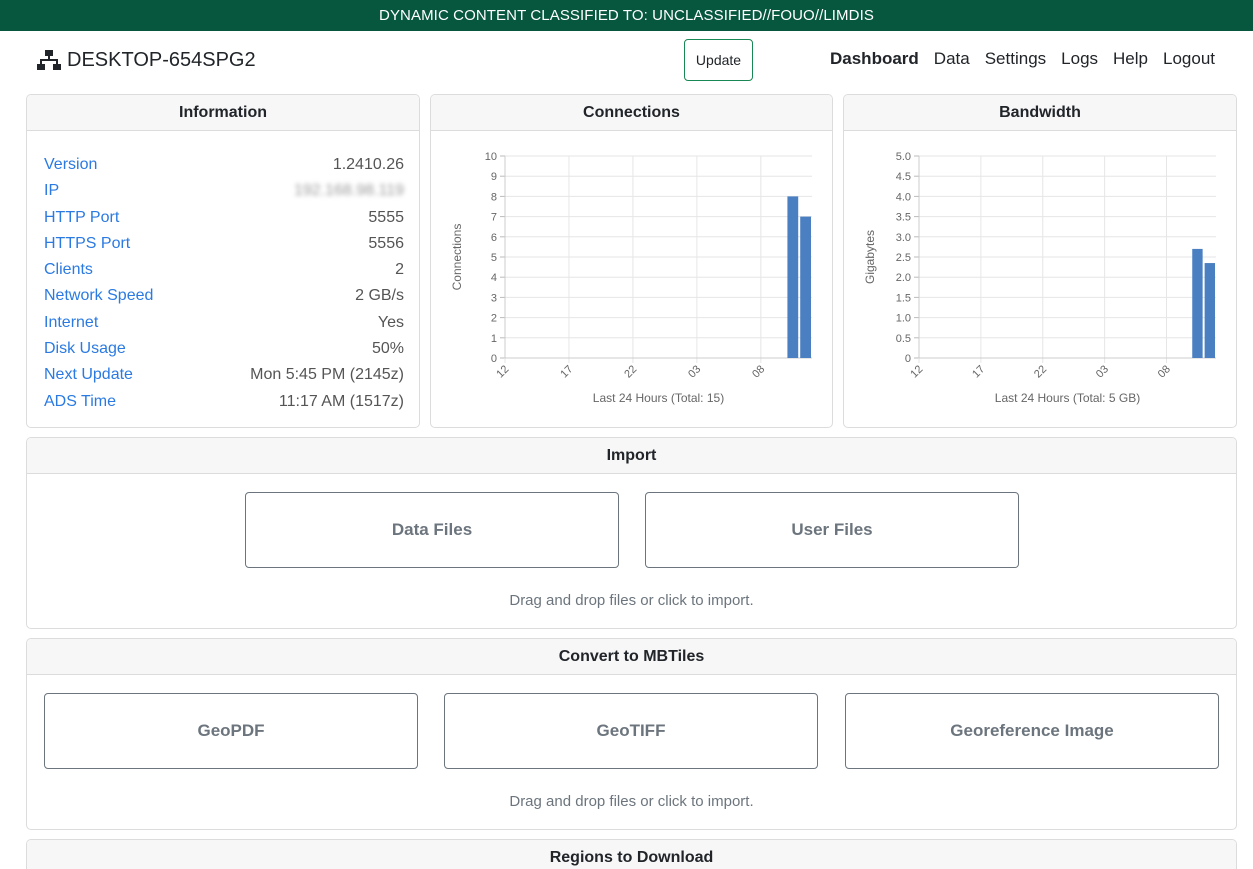 Image resolution: width=1253 pixels, height=869 pixels. What do you see at coordinates (224, 244) in the screenshot?
I see `info-row: HTTPS Port 5556` at bounding box center [224, 244].